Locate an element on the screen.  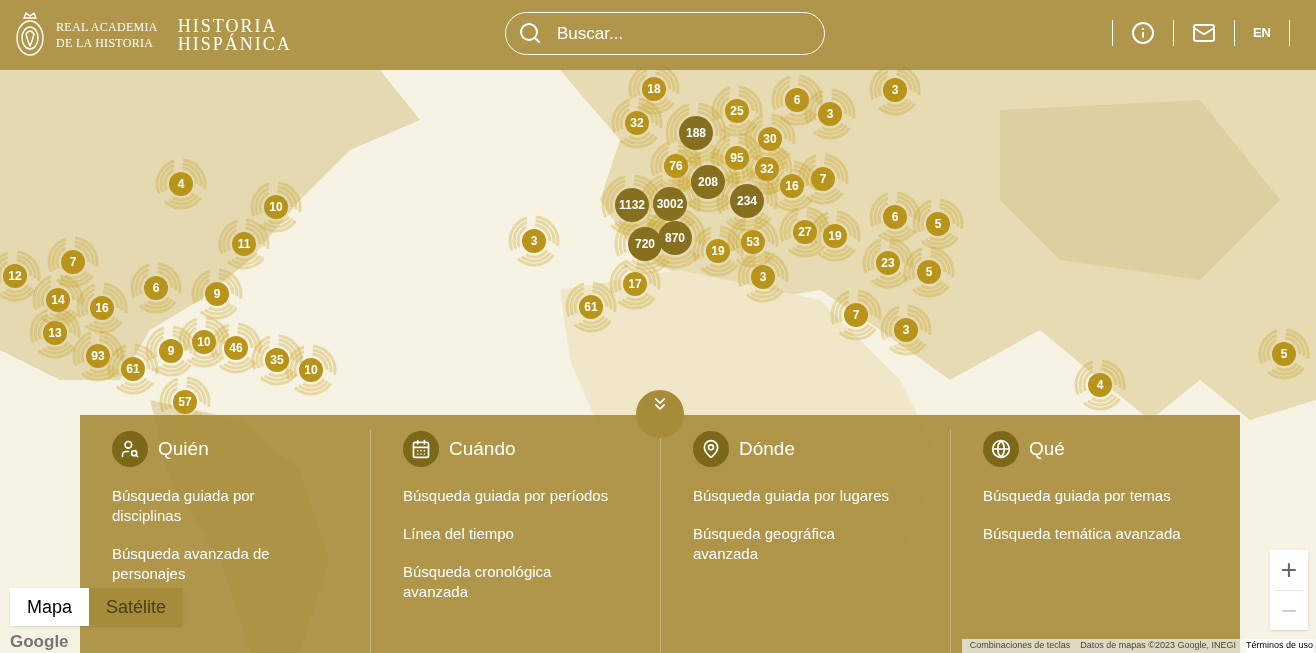
attribution-link: Términos de uso is located at coordinates (1279, 646).